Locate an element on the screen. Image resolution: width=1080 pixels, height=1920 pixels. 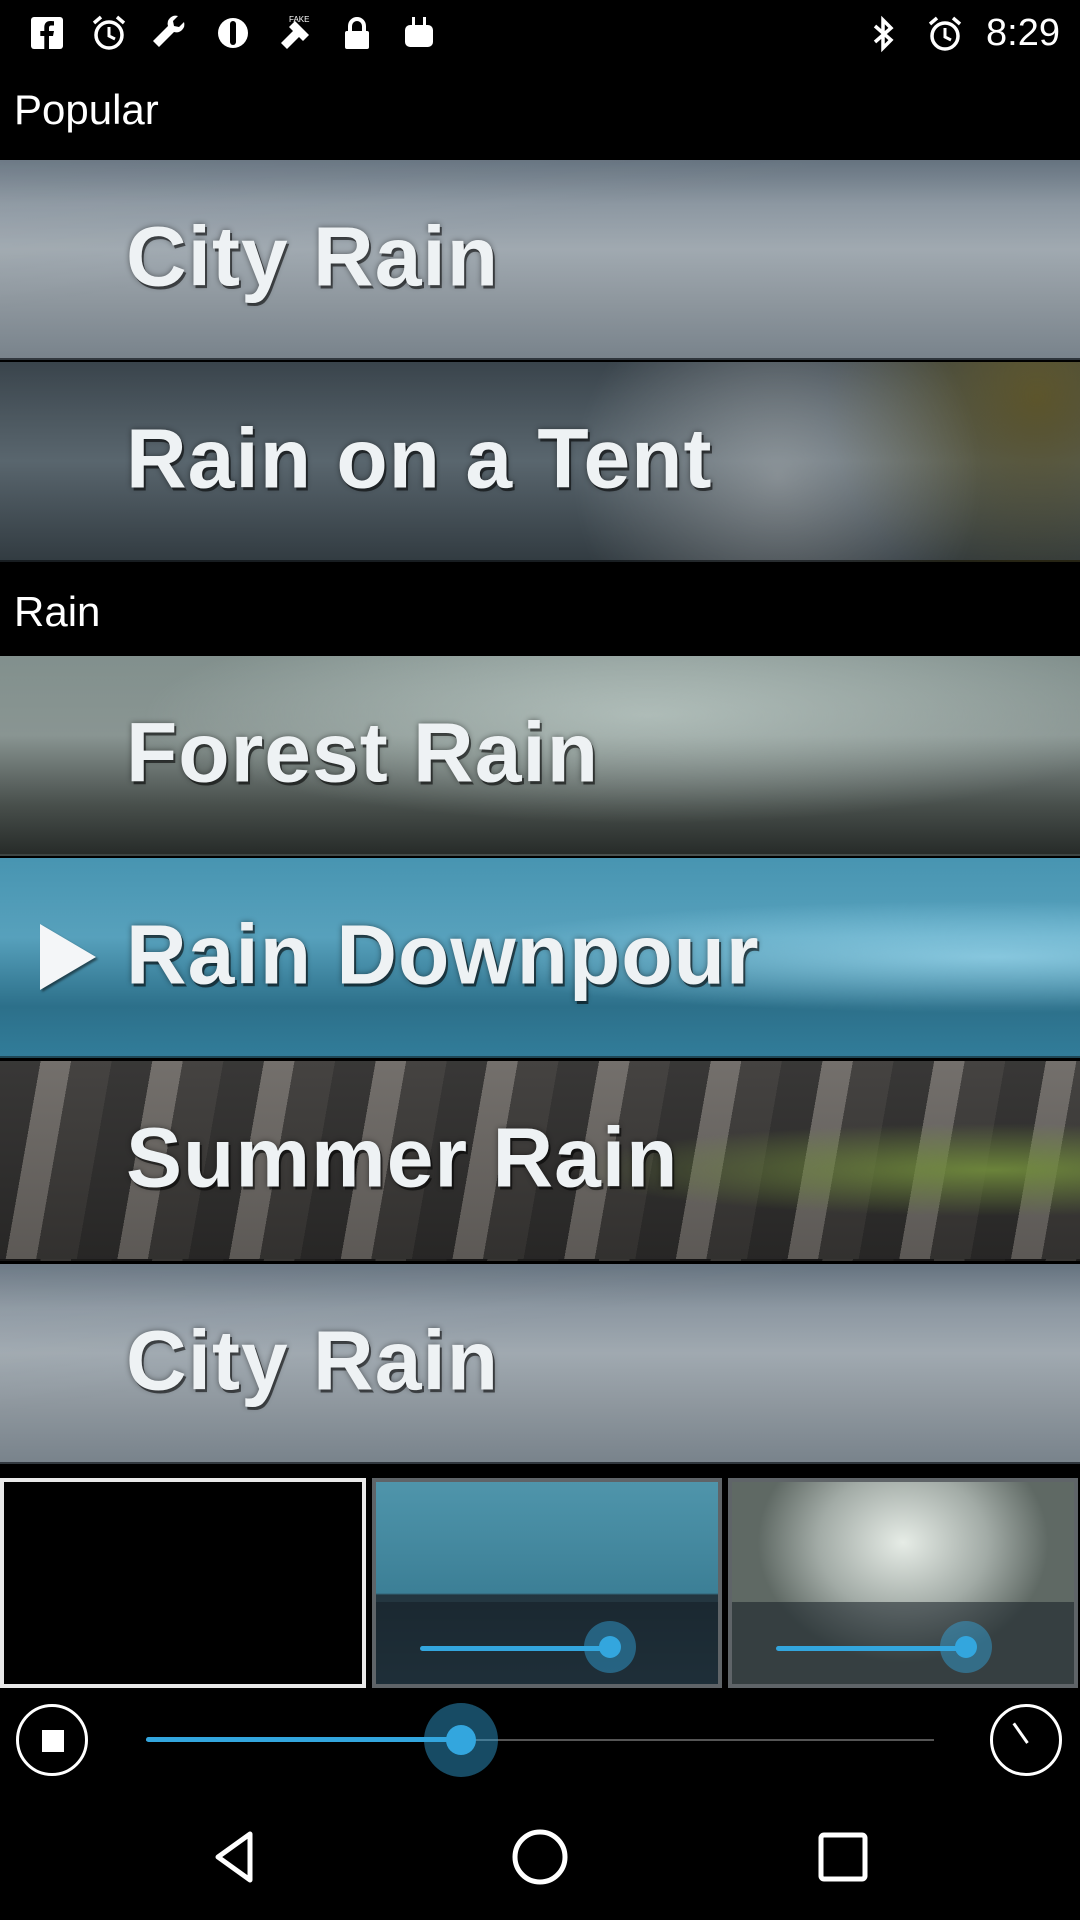
tile-label: Summer Rain is located at coordinates (402, 1157).